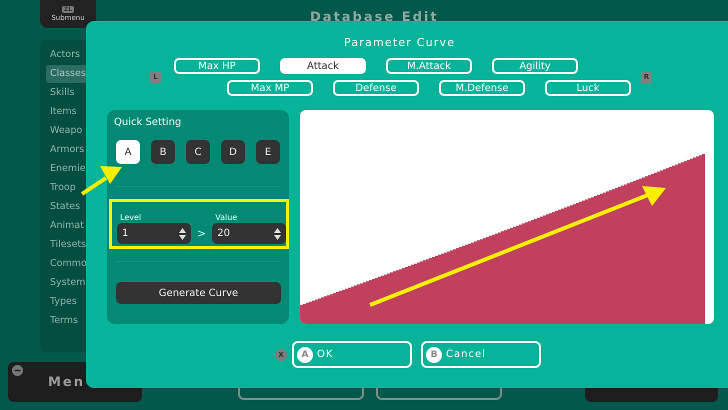 Image resolution: width=728 pixels, height=410 pixels. What do you see at coordinates (323, 66) in the screenshot?
I see `tab: Attack` at bounding box center [323, 66].